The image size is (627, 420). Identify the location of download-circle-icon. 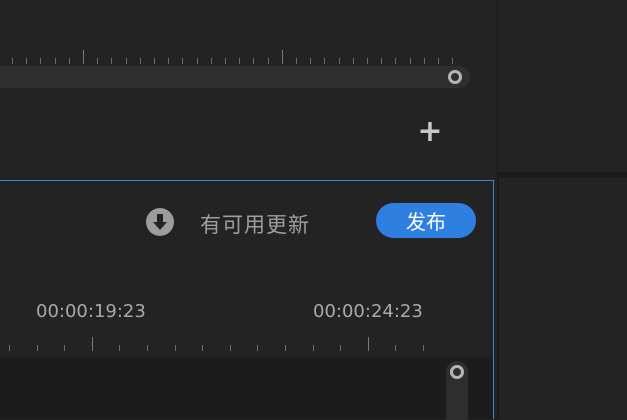
(160, 222).